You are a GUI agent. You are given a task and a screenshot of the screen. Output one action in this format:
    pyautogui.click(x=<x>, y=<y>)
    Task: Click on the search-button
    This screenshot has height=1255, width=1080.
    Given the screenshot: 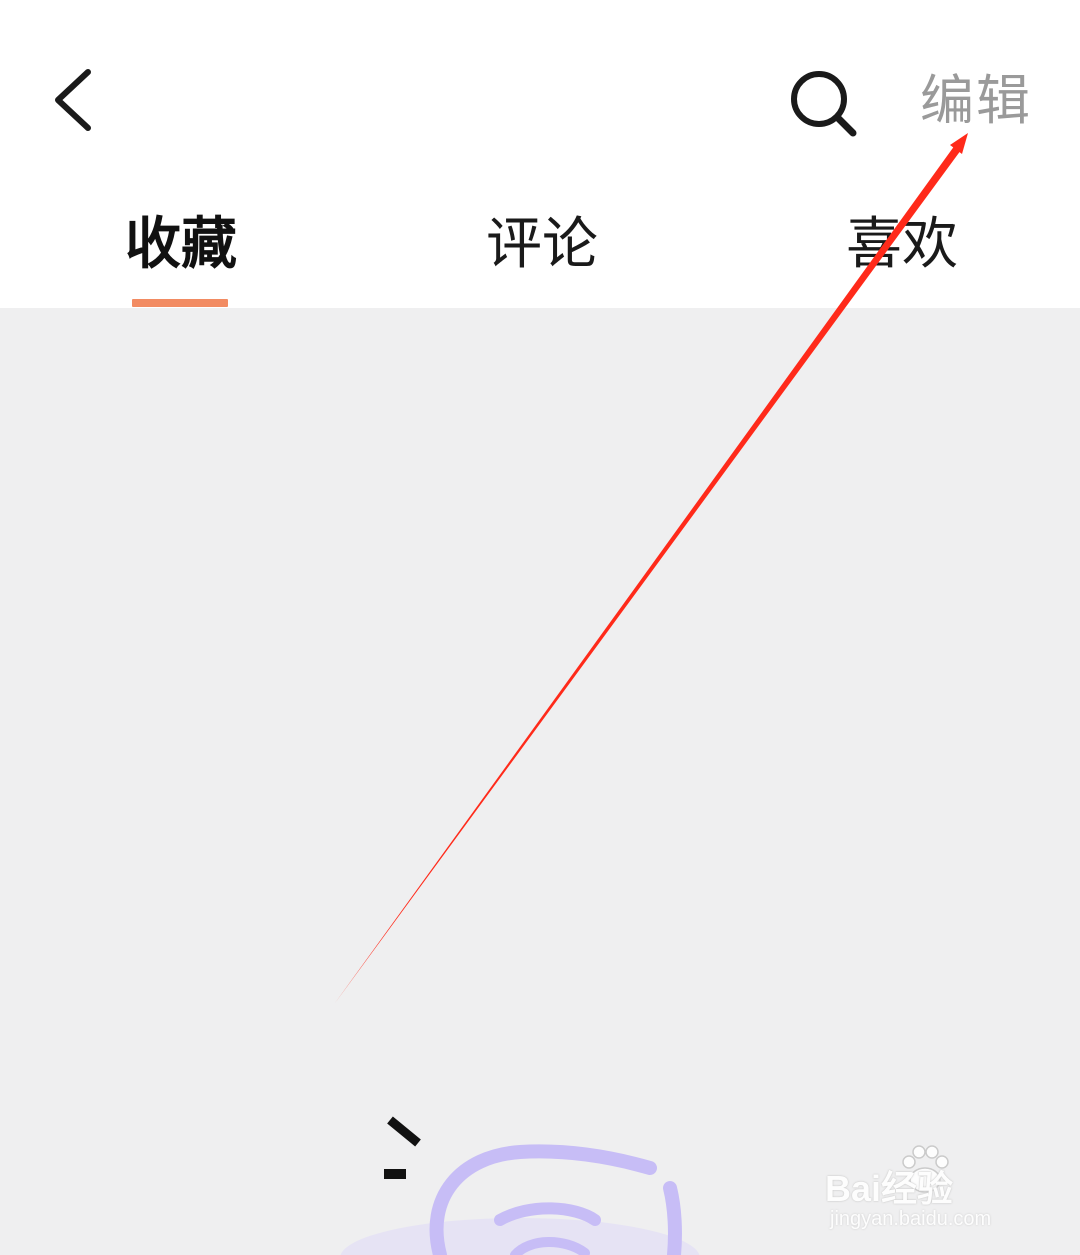 What is the action you would take?
    pyautogui.click(x=825, y=105)
    